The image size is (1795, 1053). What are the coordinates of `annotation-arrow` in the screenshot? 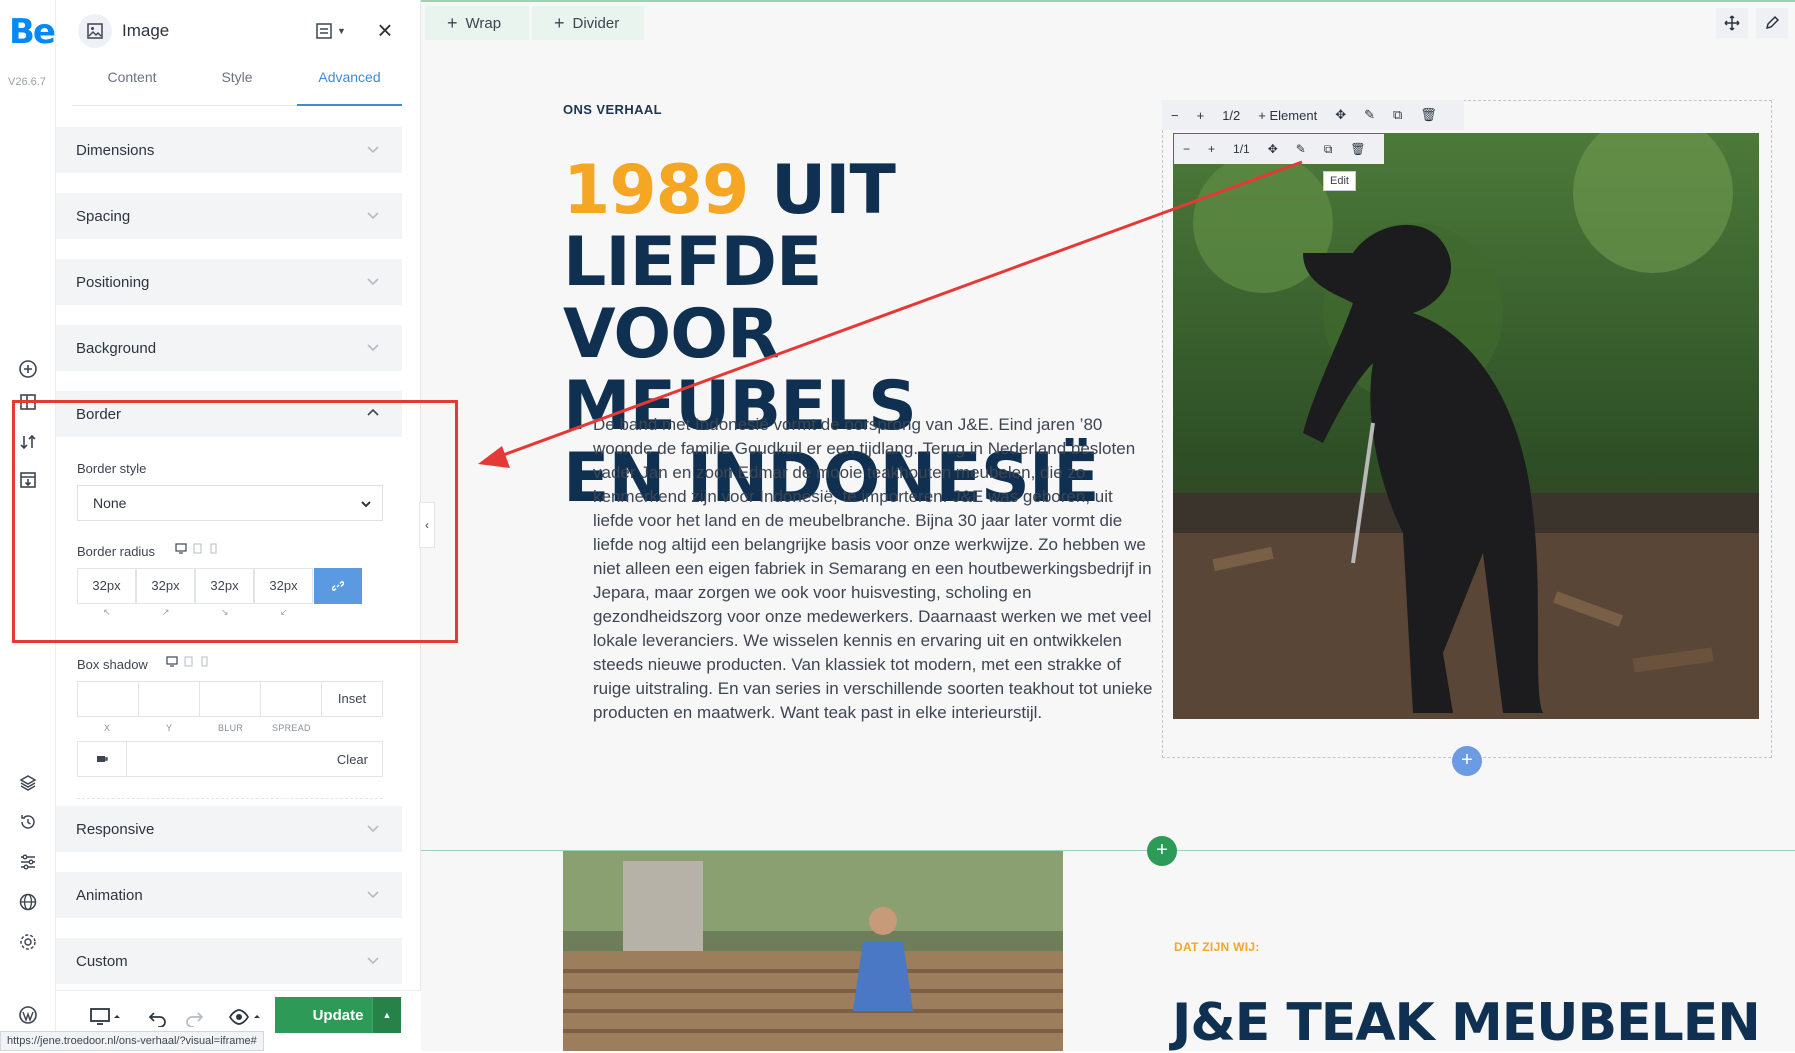 It's located at (890, 314).